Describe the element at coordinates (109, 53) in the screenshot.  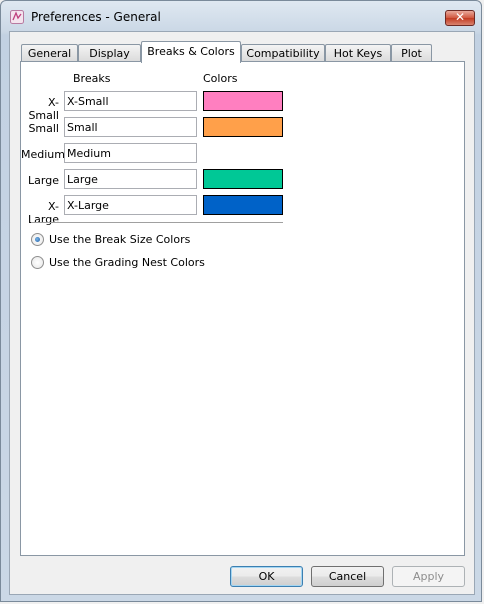
I see `tab-display: Display` at that location.